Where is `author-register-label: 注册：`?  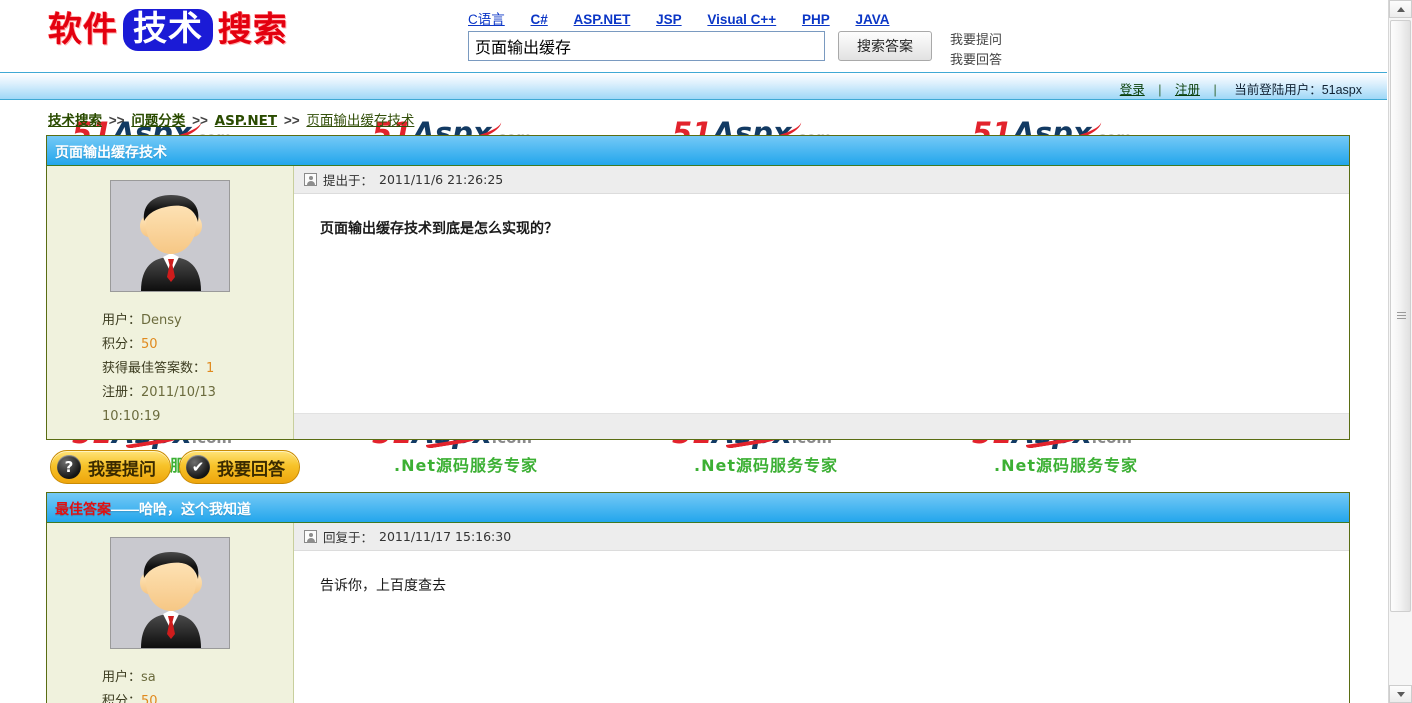 author-register-label: 注册： is located at coordinates (122, 392).